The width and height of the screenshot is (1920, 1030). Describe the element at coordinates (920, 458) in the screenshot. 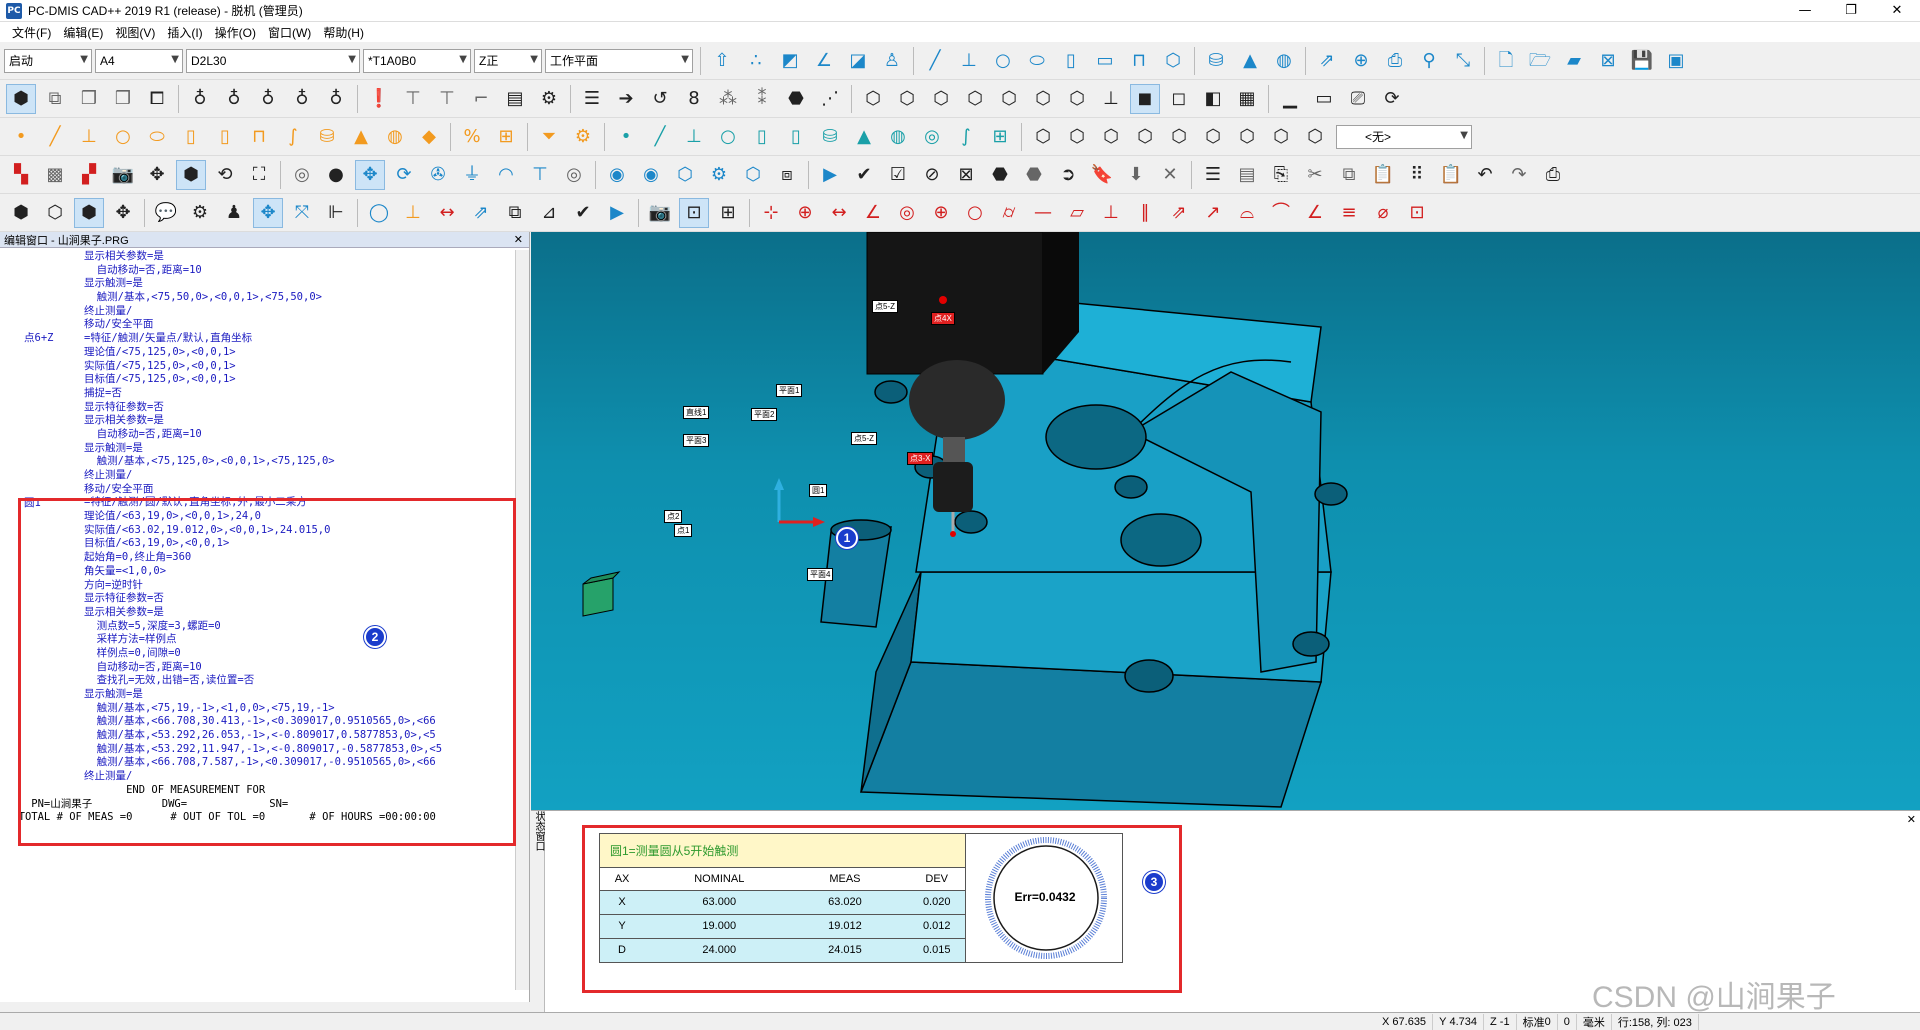

I see `vp-label-8: 点3-X` at that location.